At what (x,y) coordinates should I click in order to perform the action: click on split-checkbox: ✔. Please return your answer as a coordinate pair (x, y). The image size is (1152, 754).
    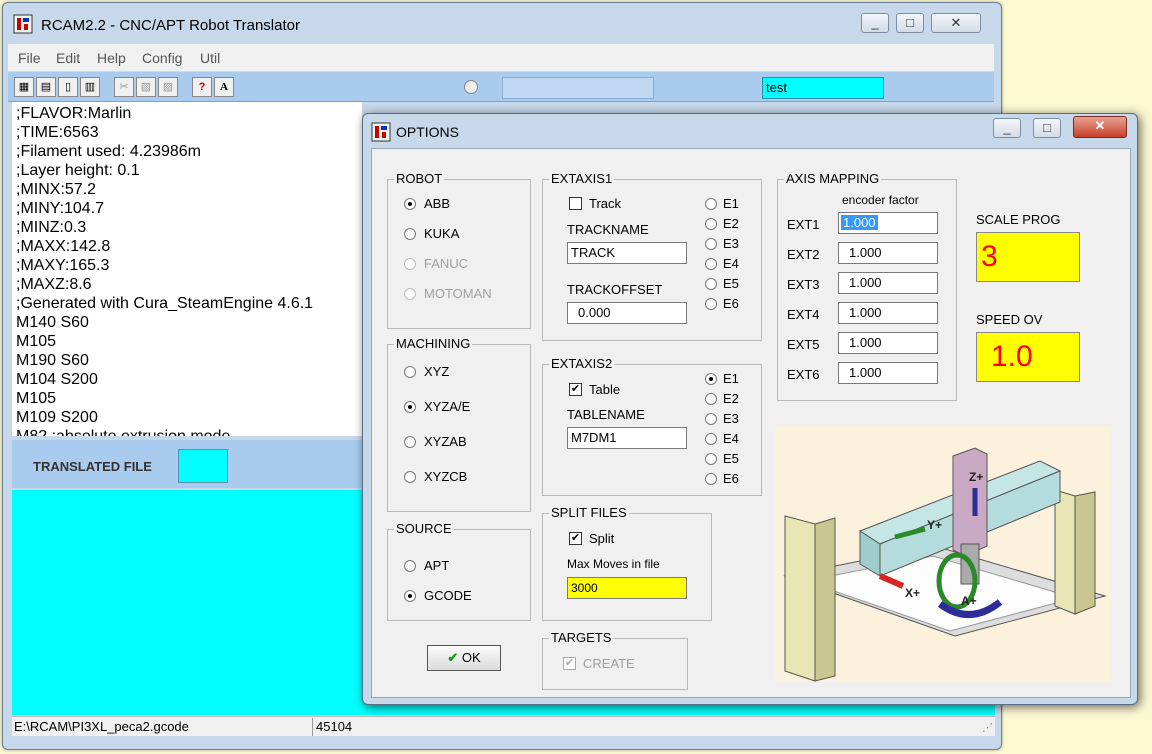
    Looking at the image, I should click on (575, 538).